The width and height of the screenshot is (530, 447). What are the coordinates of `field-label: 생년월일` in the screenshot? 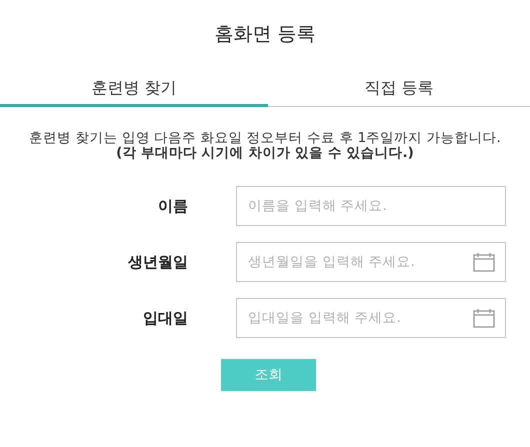 It's located at (157, 262).